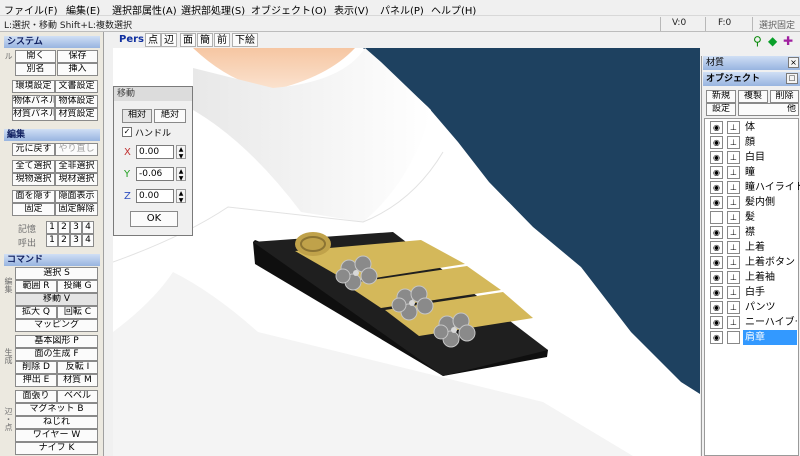 This screenshot has width=800, height=456. Describe the element at coordinates (36, 286) in the screenshot. I see `range-tool-button: 範囲 R` at that location.